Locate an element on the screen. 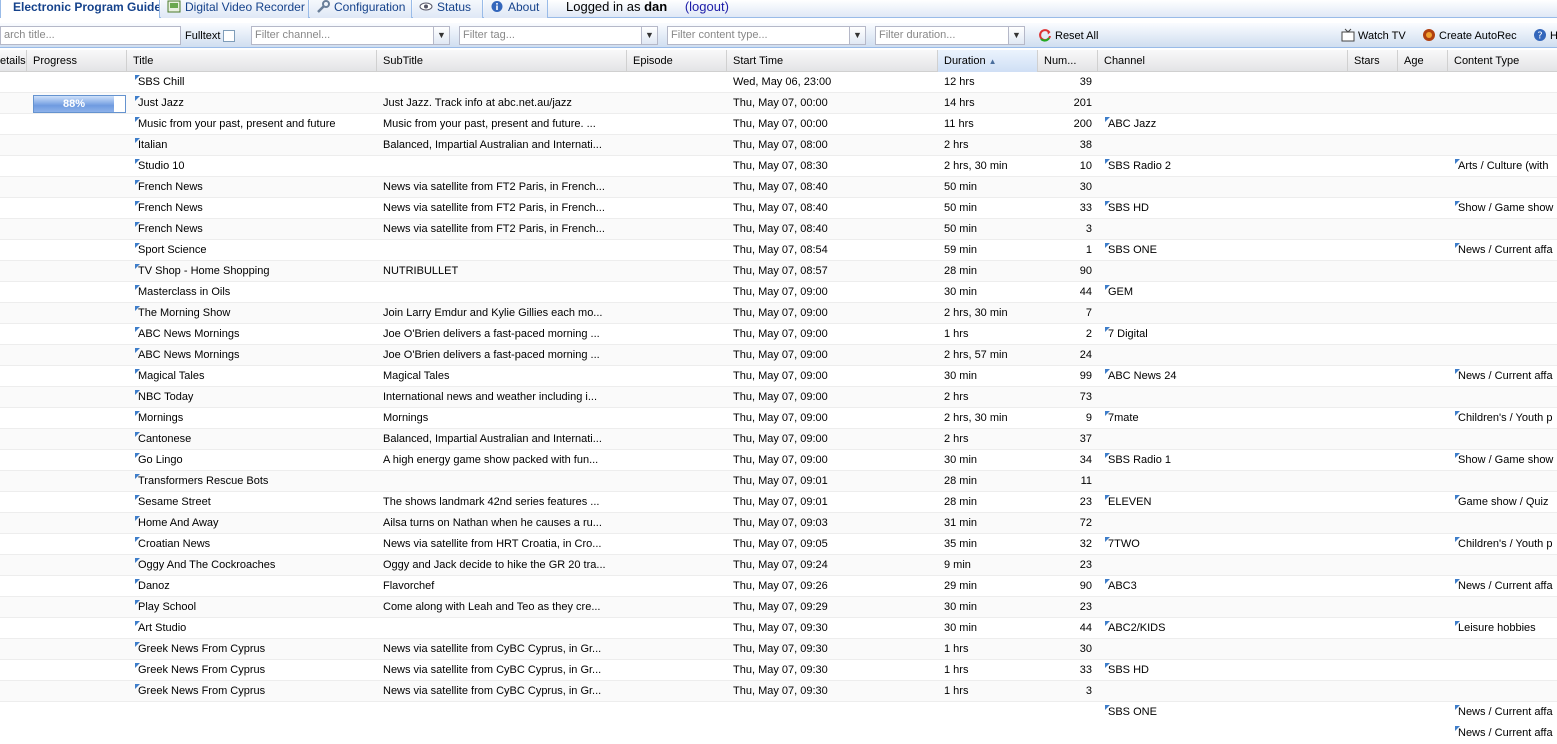 The height and width of the screenshot is (744, 1557). filter-duration-combo: Filter duration... ▼ is located at coordinates (950, 35).